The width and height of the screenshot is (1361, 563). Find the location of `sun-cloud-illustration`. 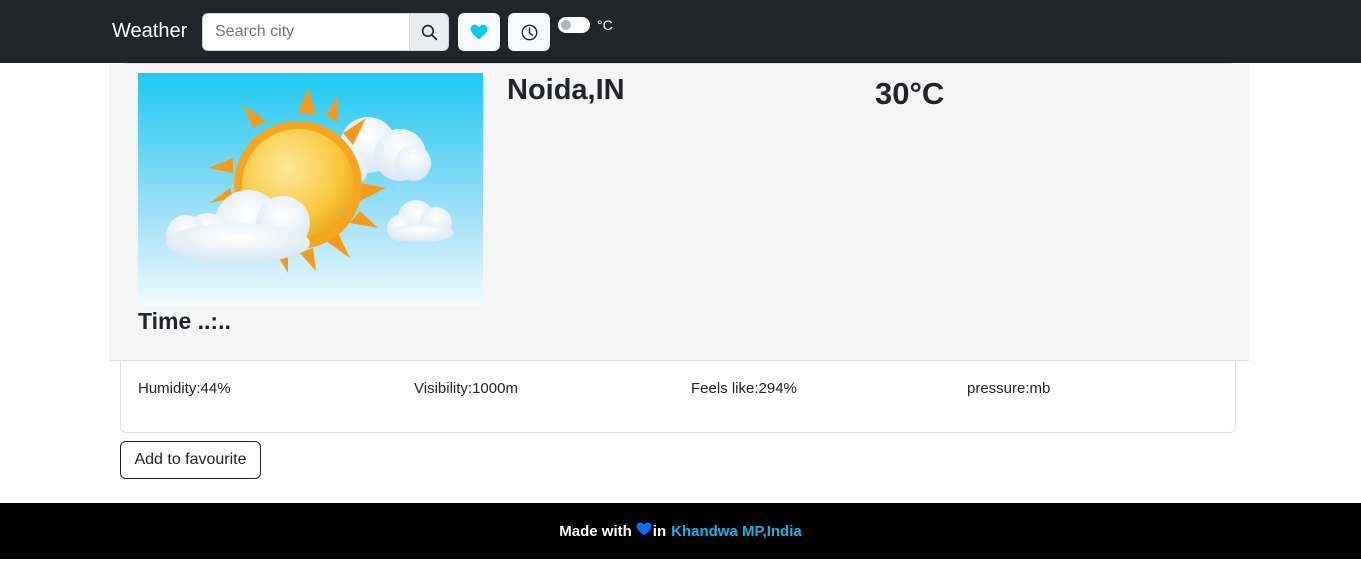

sun-cloud-illustration is located at coordinates (310, 189).